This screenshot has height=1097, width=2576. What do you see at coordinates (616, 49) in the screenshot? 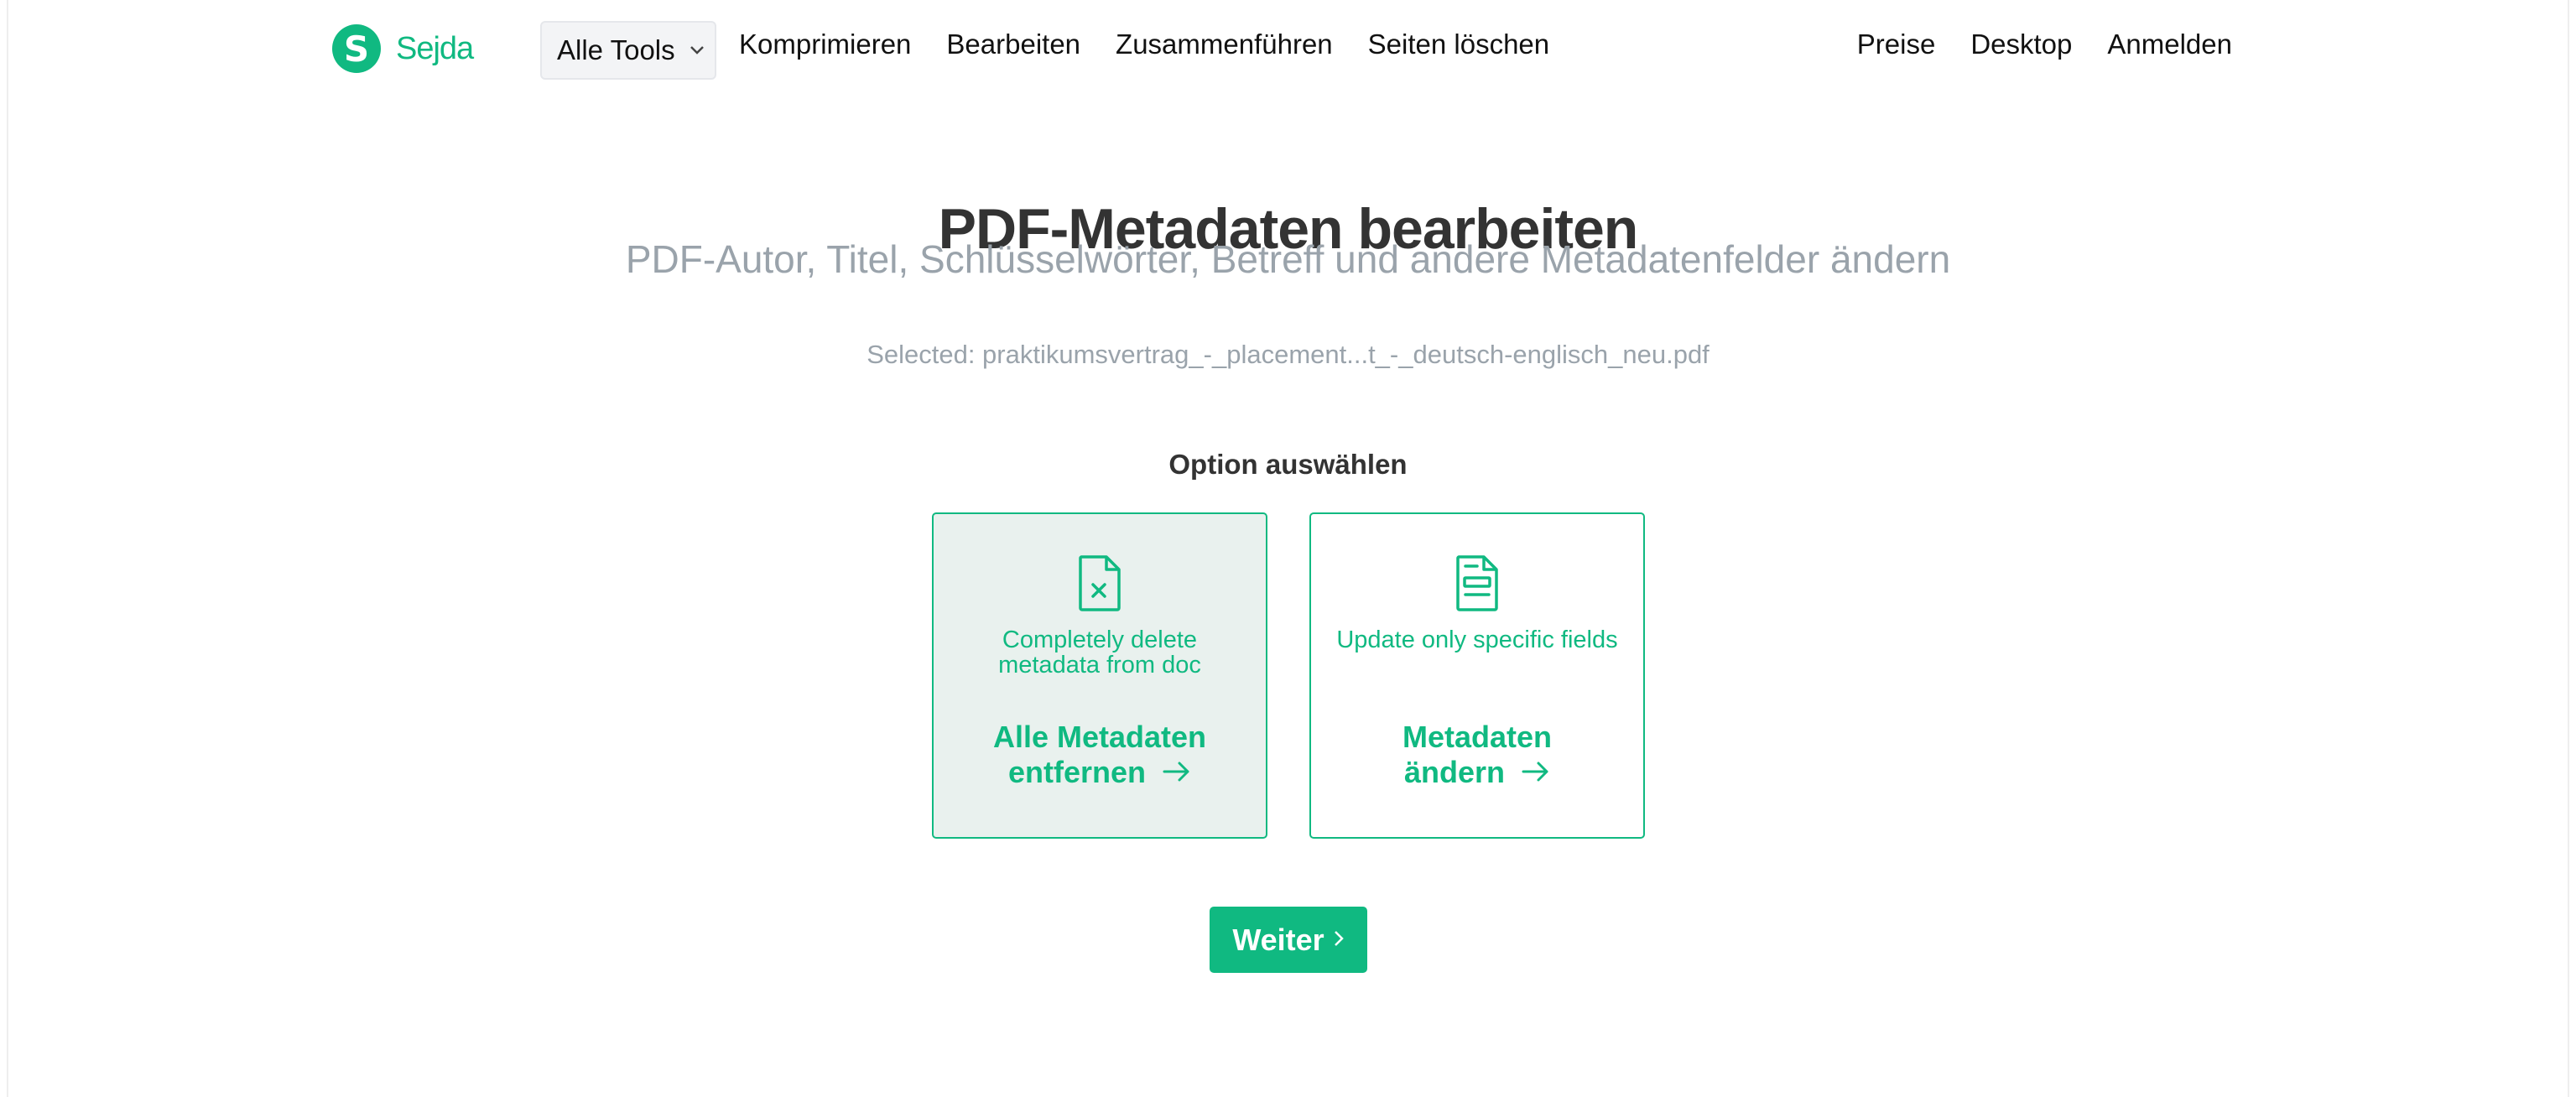
I see `all-tools-label: Alle Tools` at bounding box center [616, 49].